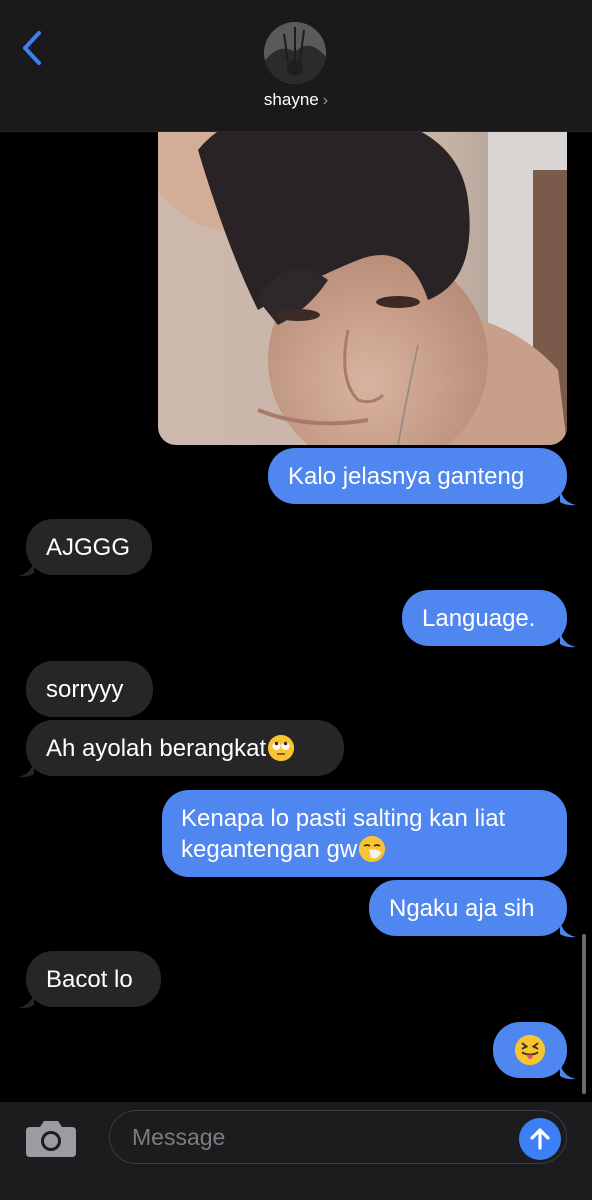 This screenshot has width=592, height=1200. I want to click on message-text-line-1: Kenapa lo pasti salting kan liat, so click(343, 818).